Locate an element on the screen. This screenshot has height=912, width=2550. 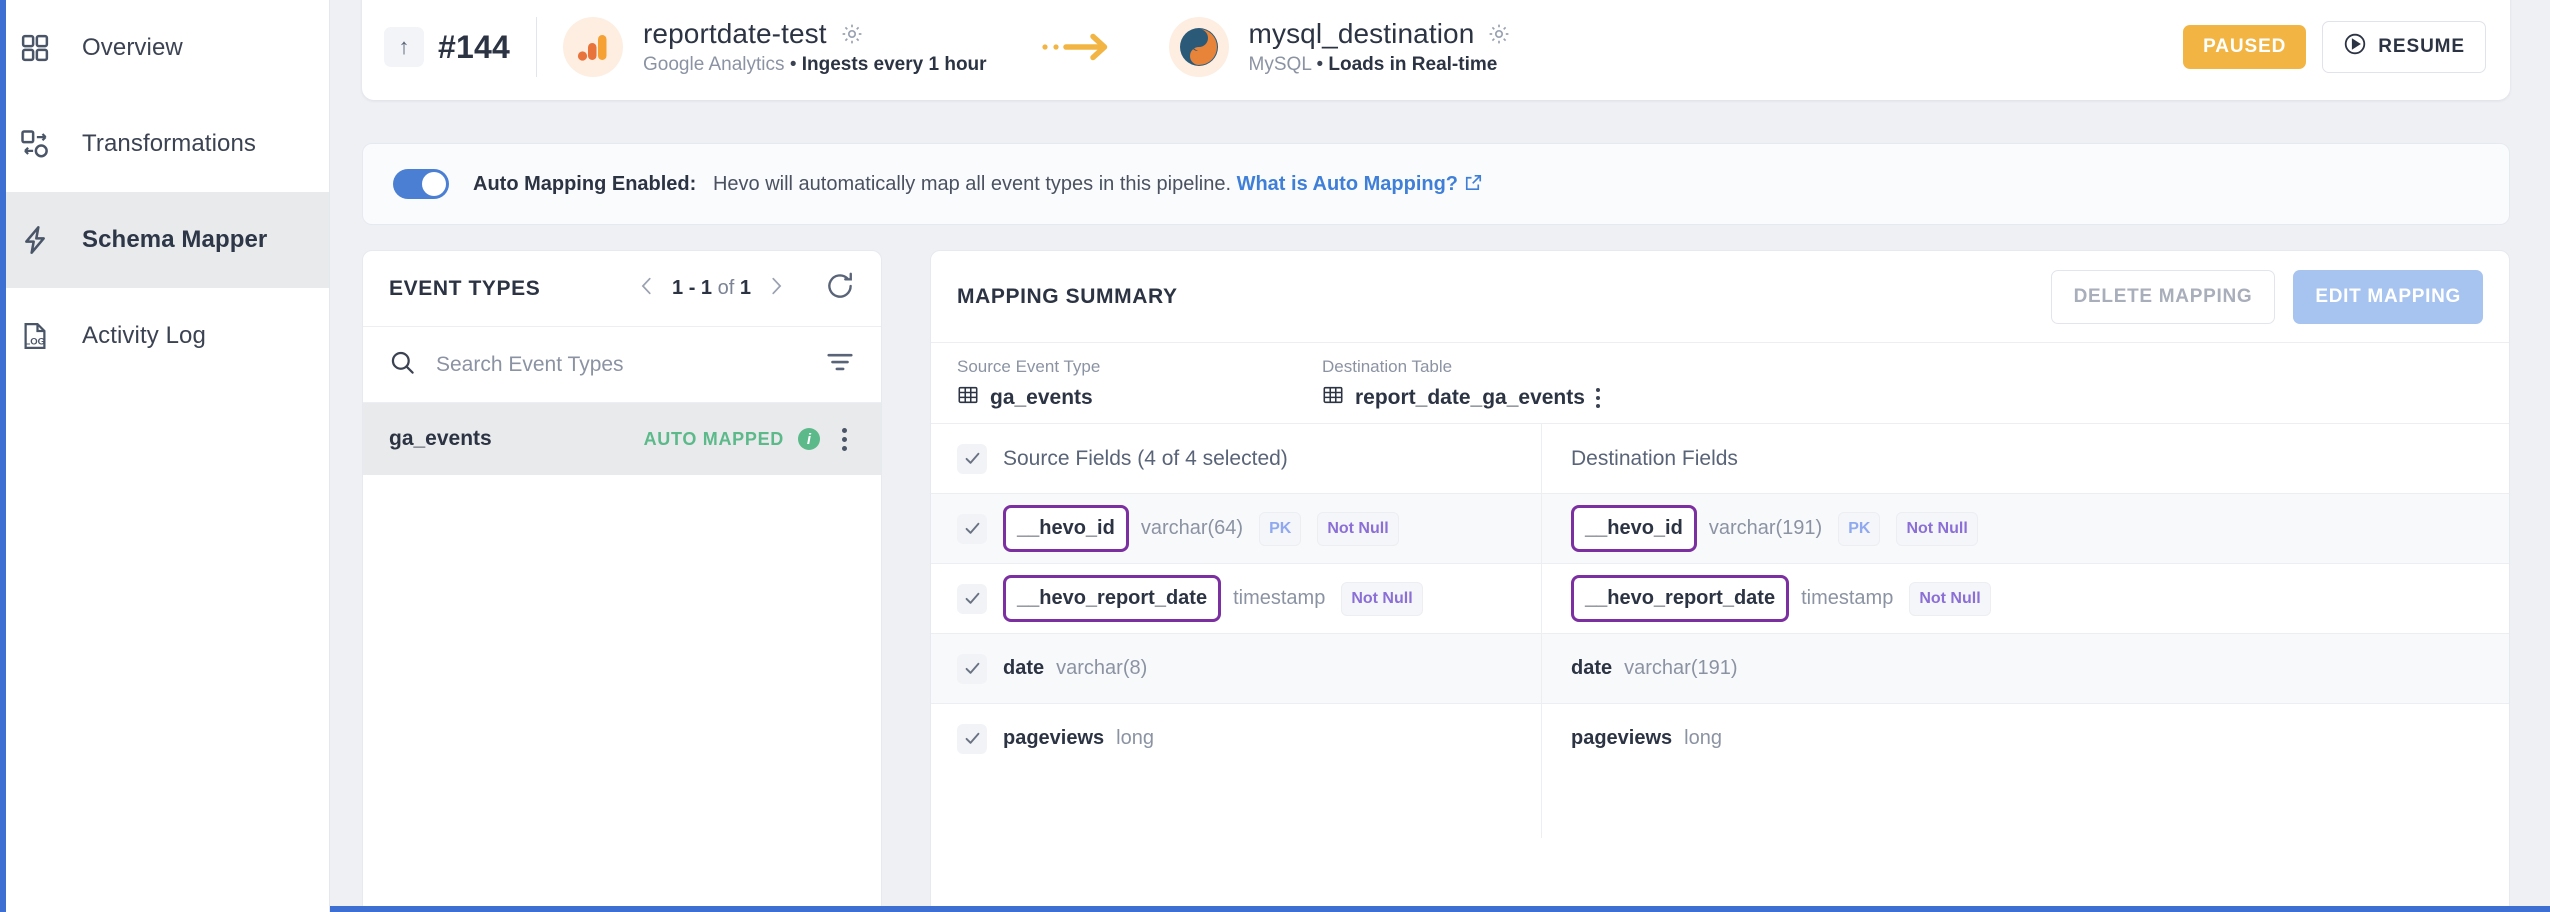
source-field-tag-notnull: Not Null is located at coordinates (1382, 598).